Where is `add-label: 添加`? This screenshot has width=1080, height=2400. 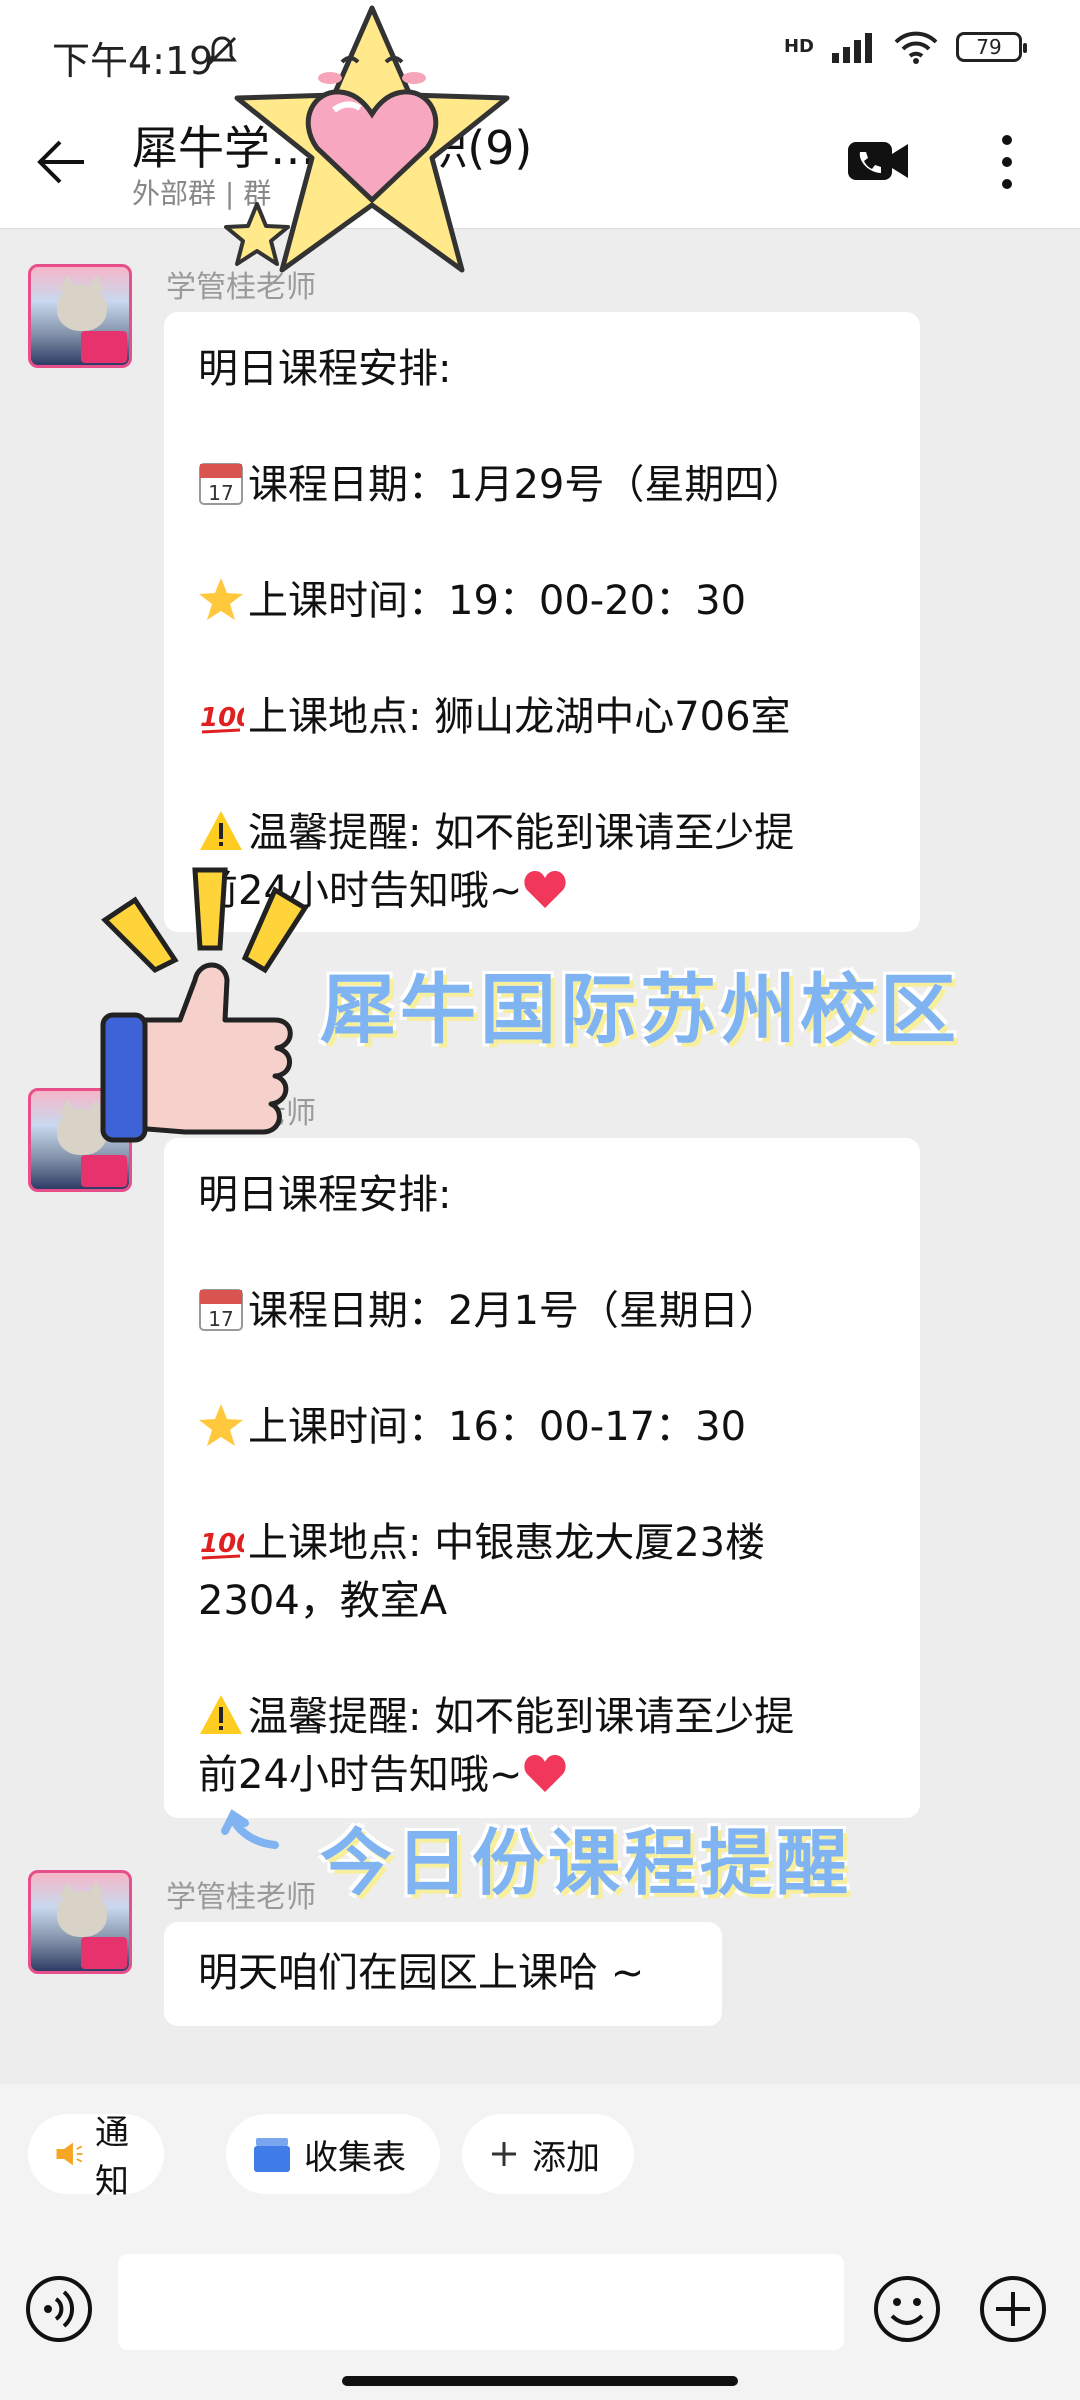 add-label: 添加 is located at coordinates (566, 2157).